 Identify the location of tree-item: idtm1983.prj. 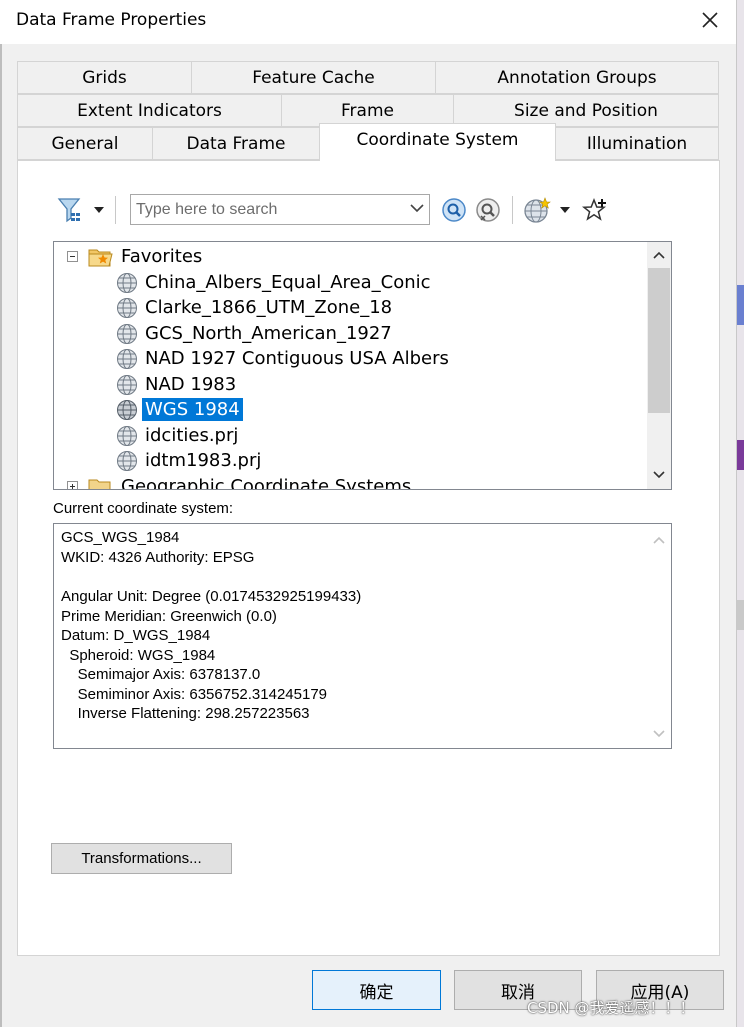
(190, 460).